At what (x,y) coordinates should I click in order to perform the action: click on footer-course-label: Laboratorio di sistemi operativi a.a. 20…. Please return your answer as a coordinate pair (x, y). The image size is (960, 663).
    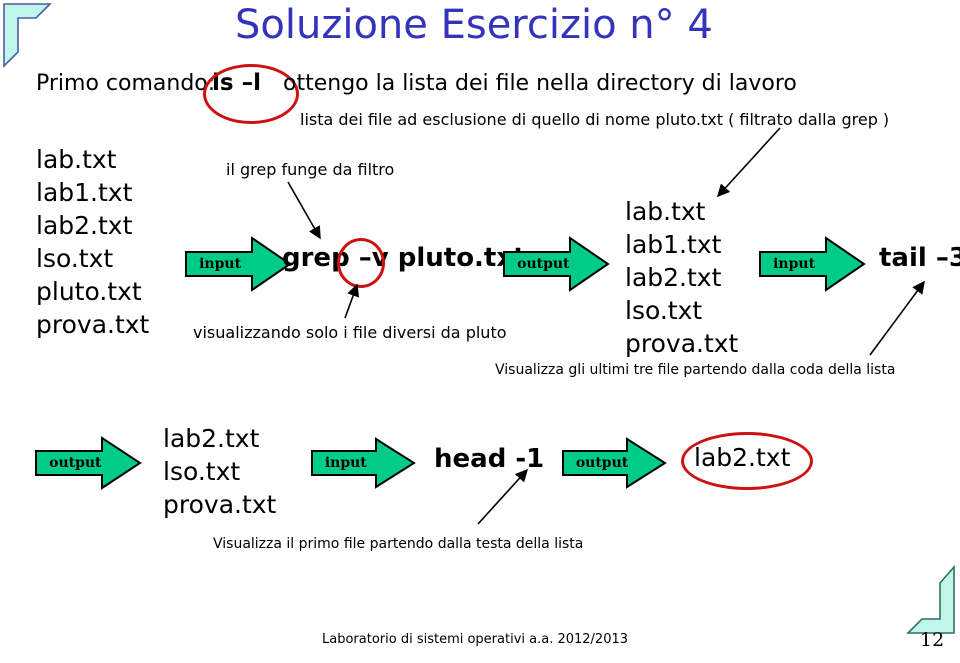
    Looking at the image, I should click on (475, 639).